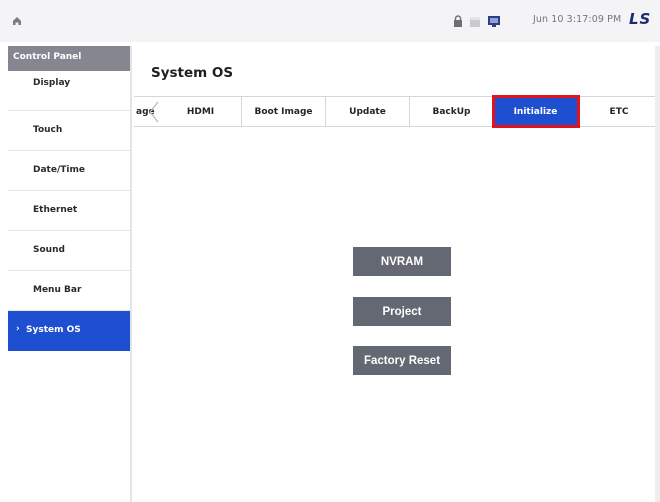 This screenshot has width=660, height=502. Describe the element at coordinates (17, 20) in the screenshot. I see `home-icon` at that location.